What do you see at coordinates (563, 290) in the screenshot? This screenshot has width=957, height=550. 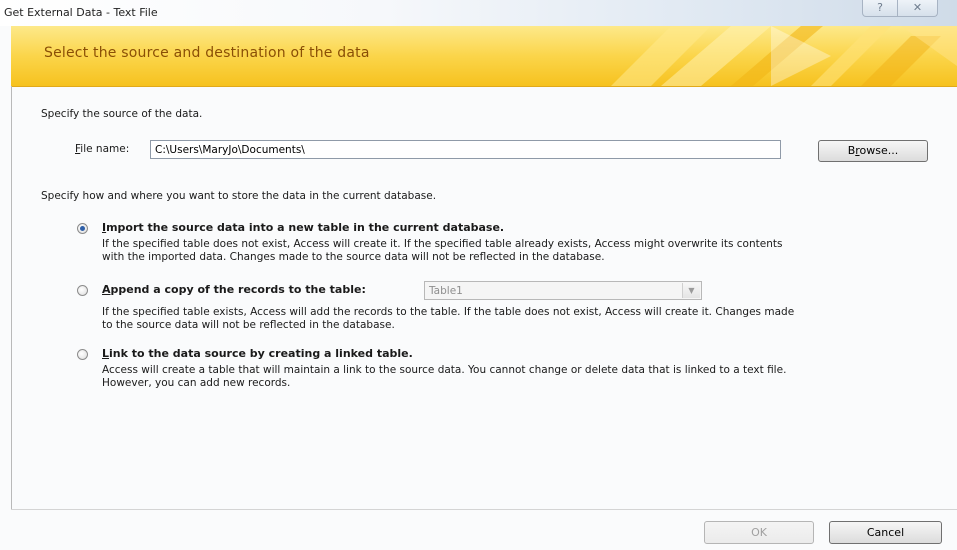 I see `append-table-select: Table1 ▼` at bounding box center [563, 290].